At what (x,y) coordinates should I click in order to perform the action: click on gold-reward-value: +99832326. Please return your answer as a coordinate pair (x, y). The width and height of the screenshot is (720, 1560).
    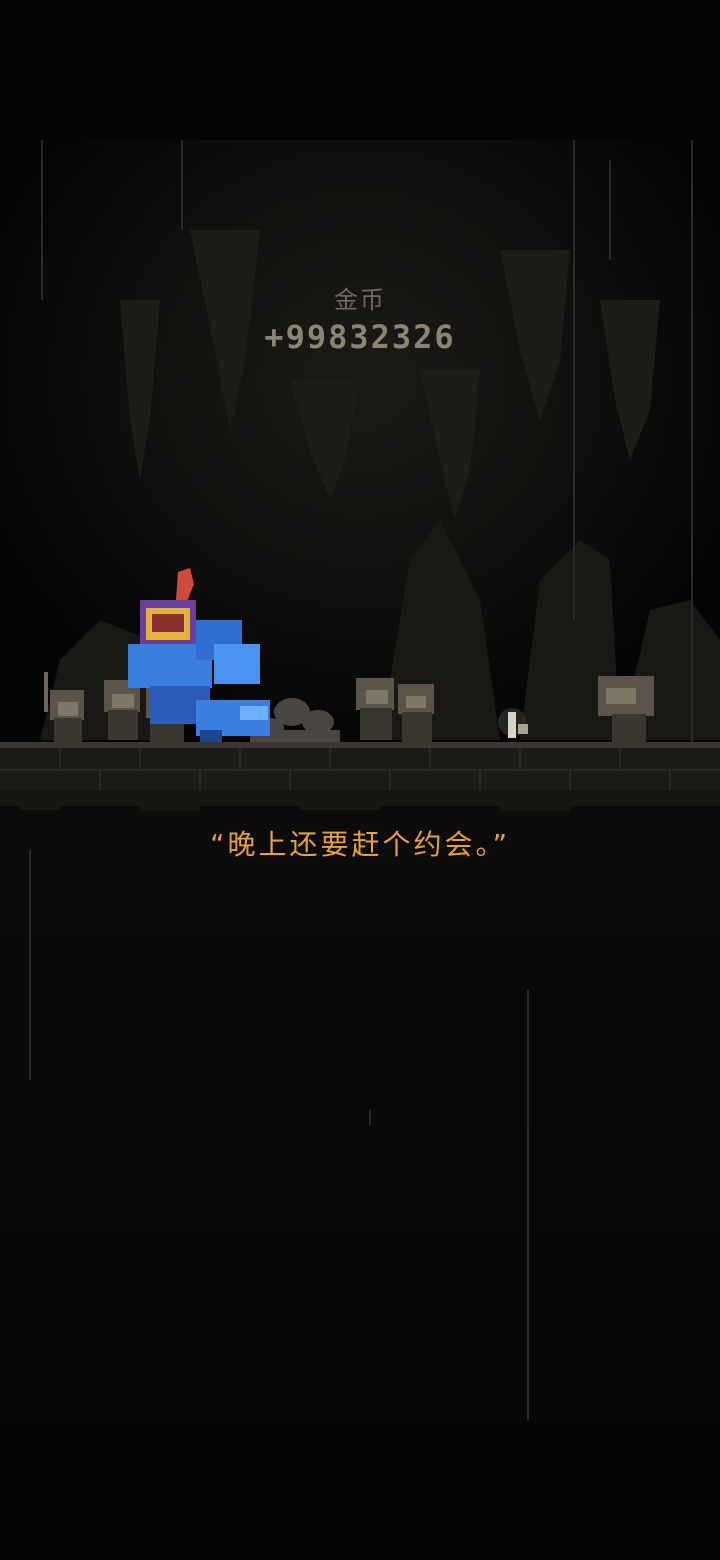
    Looking at the image, I should click on (360, 337).